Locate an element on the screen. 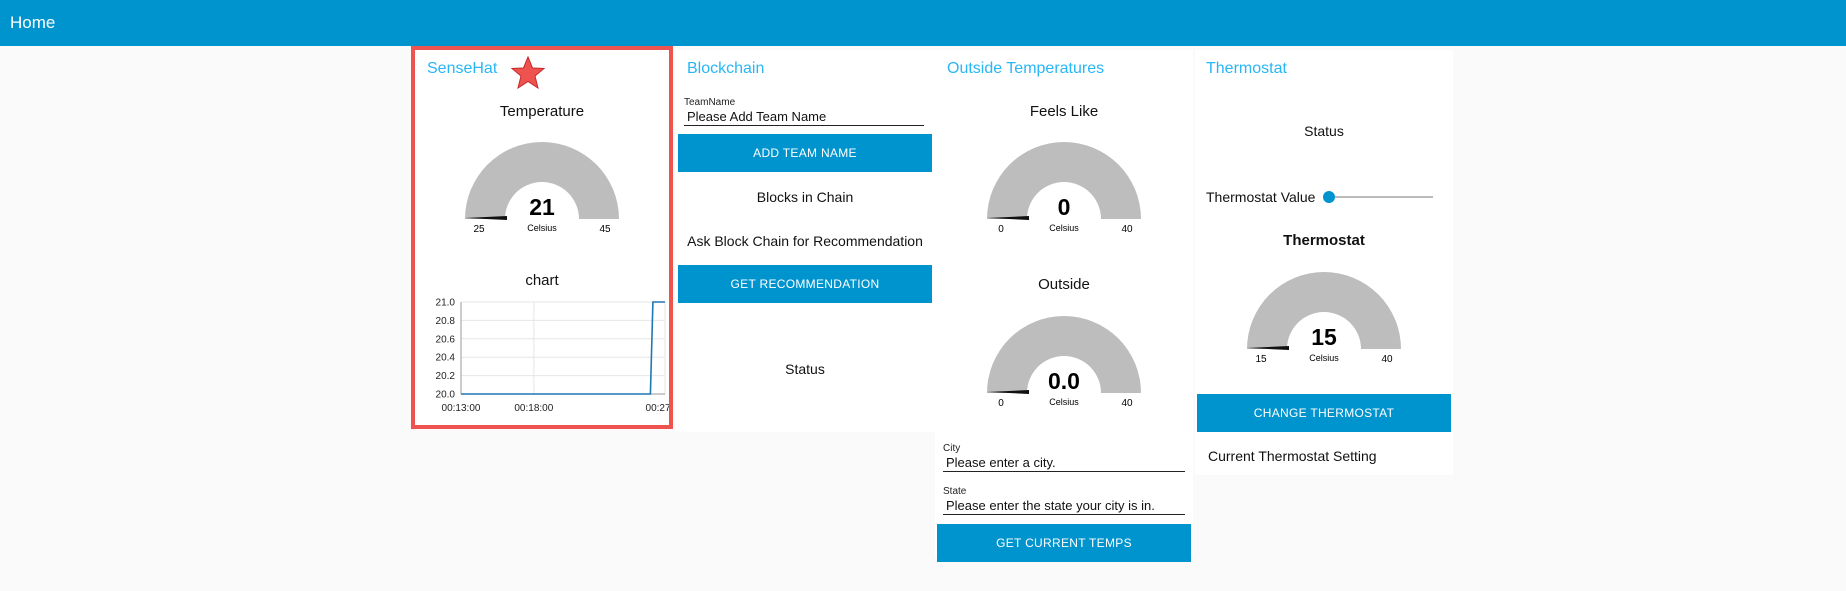 The image size is (1846, 591). team-name-field: TeamName is located at coordinates (804, 111).